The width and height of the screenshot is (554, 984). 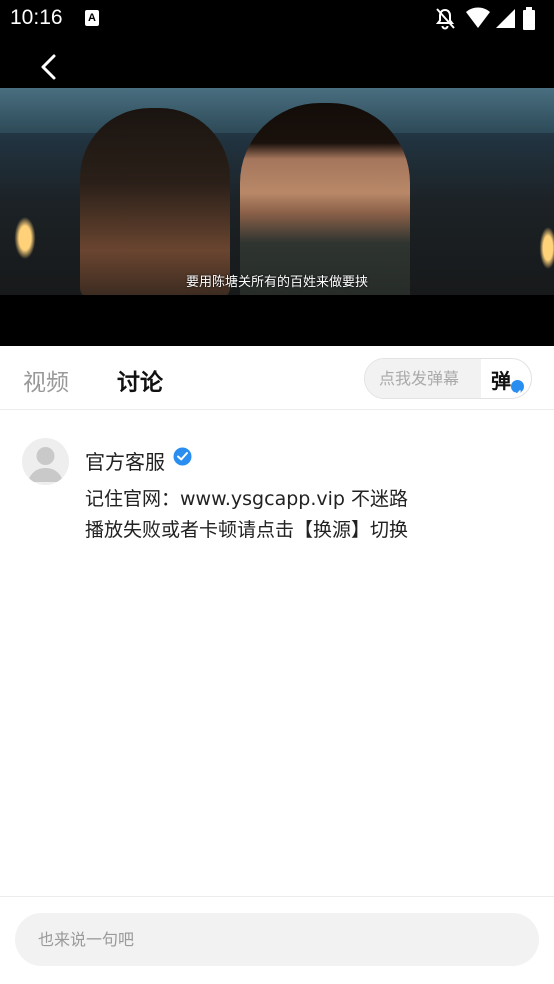 What do you see at coordinates (505, 18) in the screenshot?
I see `signal-icon` at bounding box center [505, 18].